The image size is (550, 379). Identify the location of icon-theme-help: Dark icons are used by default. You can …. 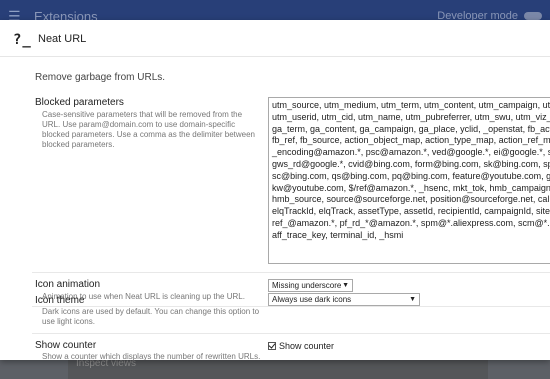
(151, 316).